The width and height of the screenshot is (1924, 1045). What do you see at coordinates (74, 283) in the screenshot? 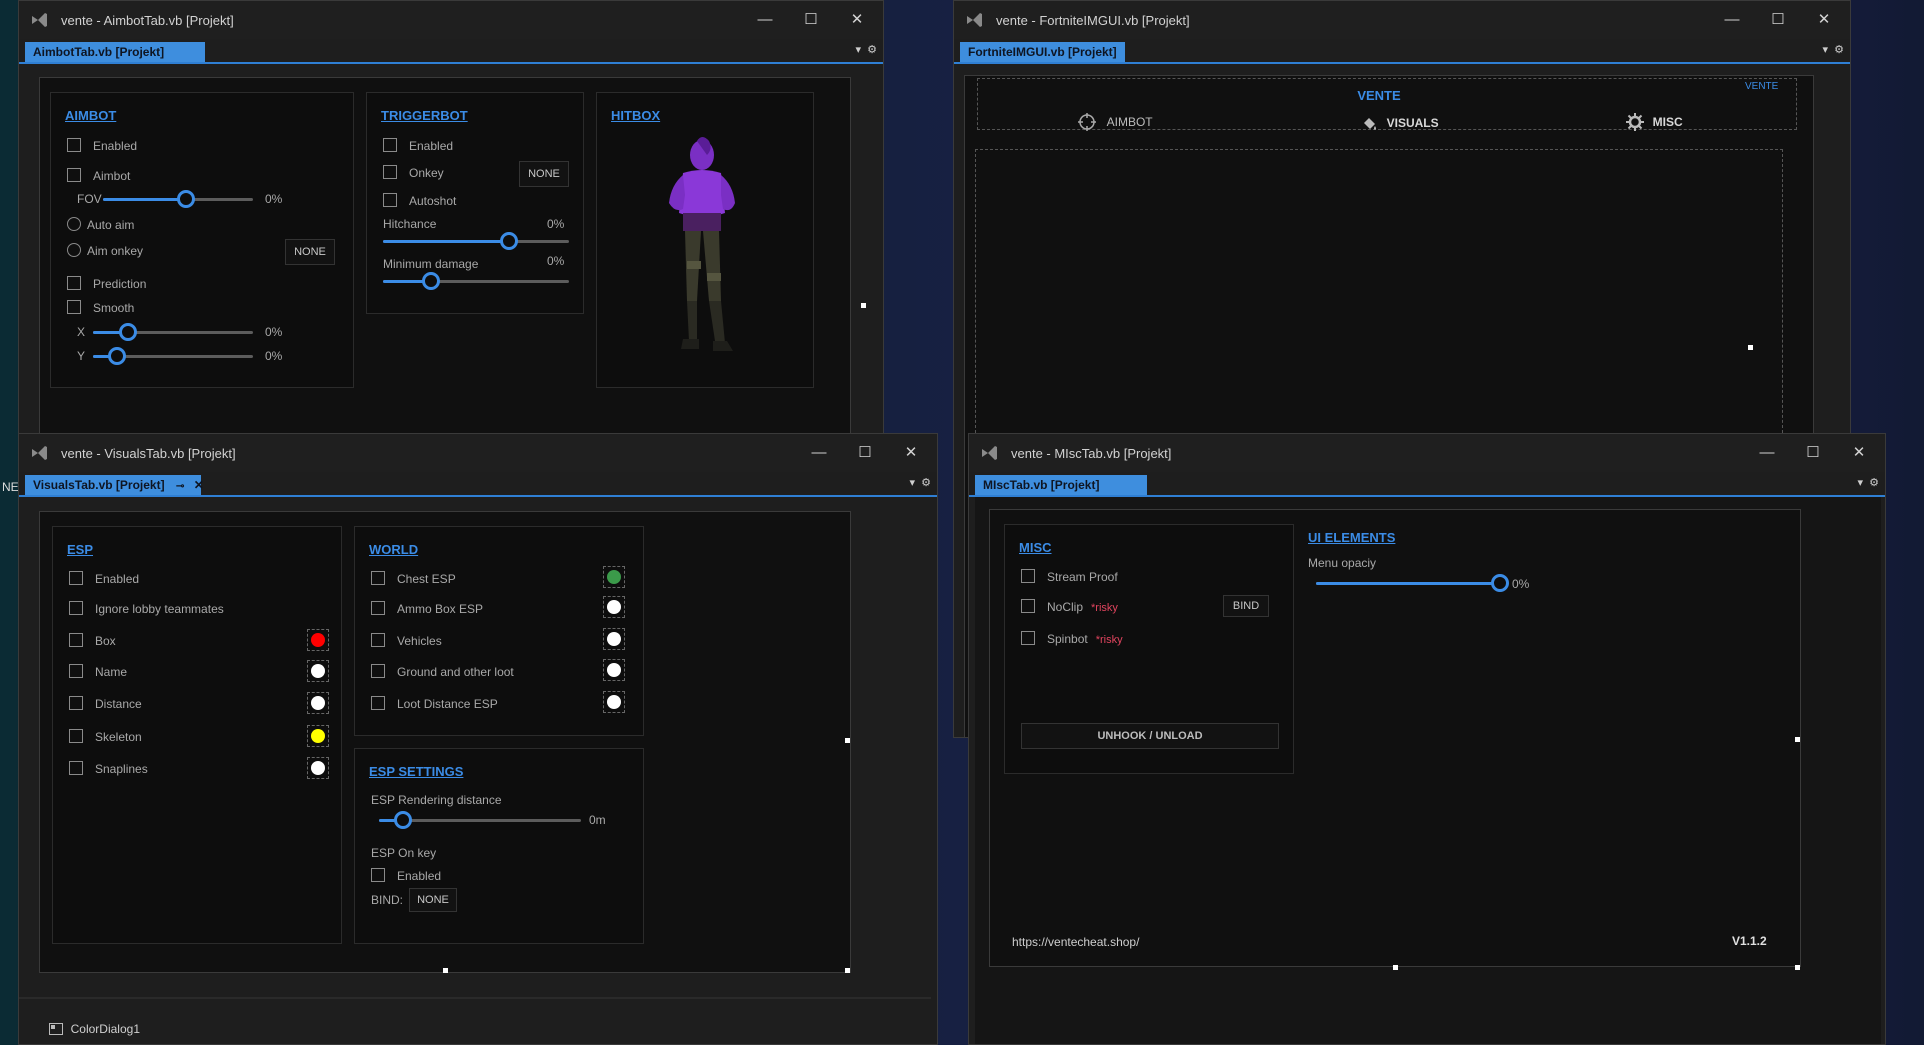
I see `prediction-checkbox` at bounding box center [74, 283].